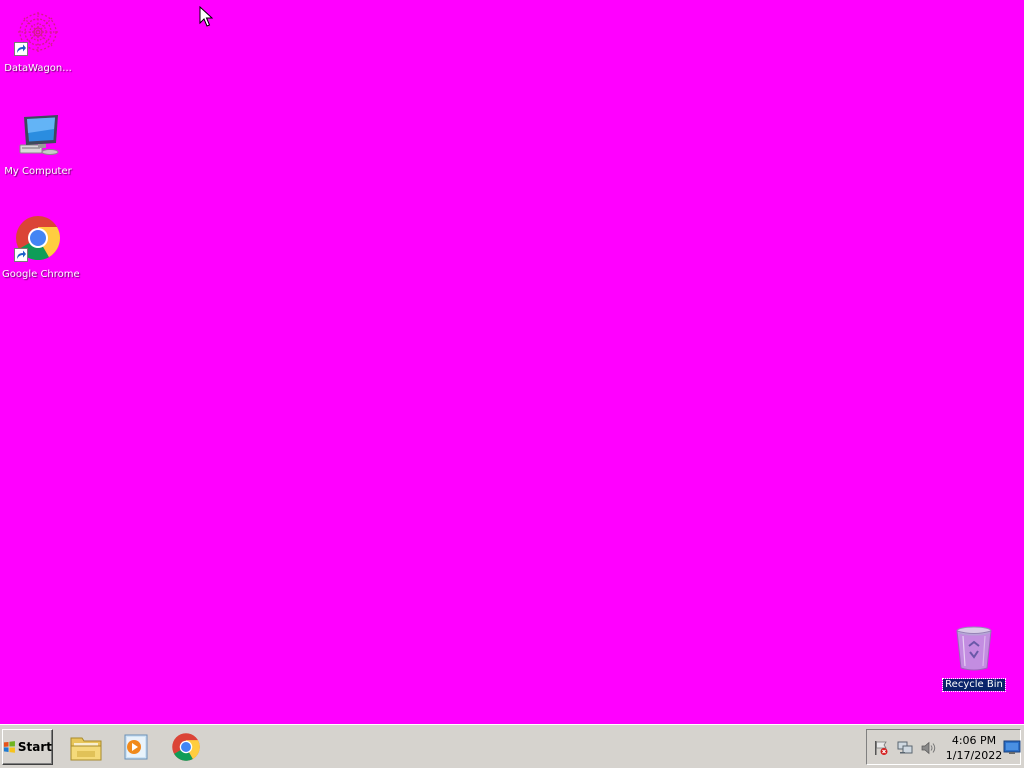 The image size is (1024, 768). I want to click on desktop-icon-google-chrome: Google Chrome, so click(40, 247).